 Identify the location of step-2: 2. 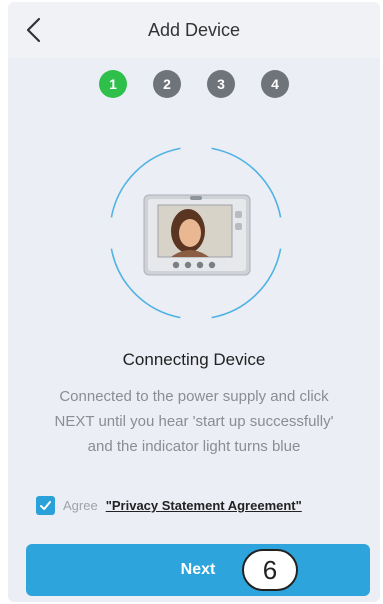
(167, 84).